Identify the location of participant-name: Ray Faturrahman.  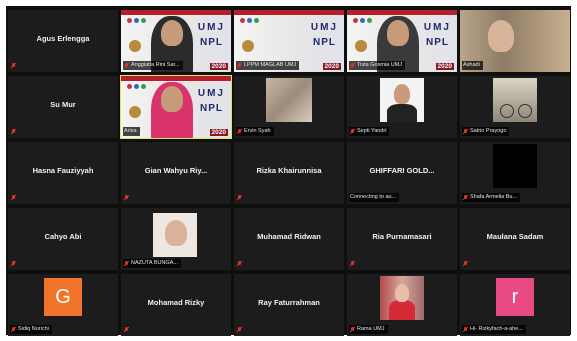
(289, 302).